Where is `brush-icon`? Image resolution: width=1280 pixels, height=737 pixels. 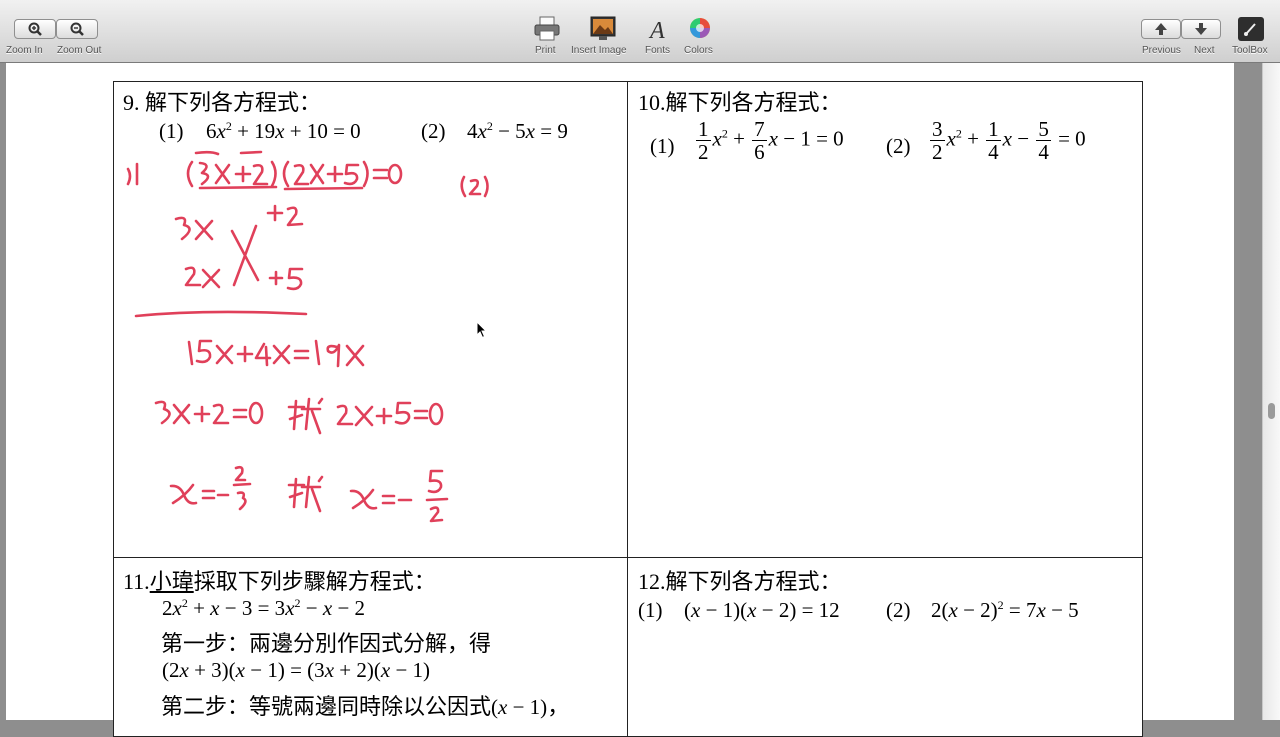
brush-icon is located at coordinates (1250, 29).